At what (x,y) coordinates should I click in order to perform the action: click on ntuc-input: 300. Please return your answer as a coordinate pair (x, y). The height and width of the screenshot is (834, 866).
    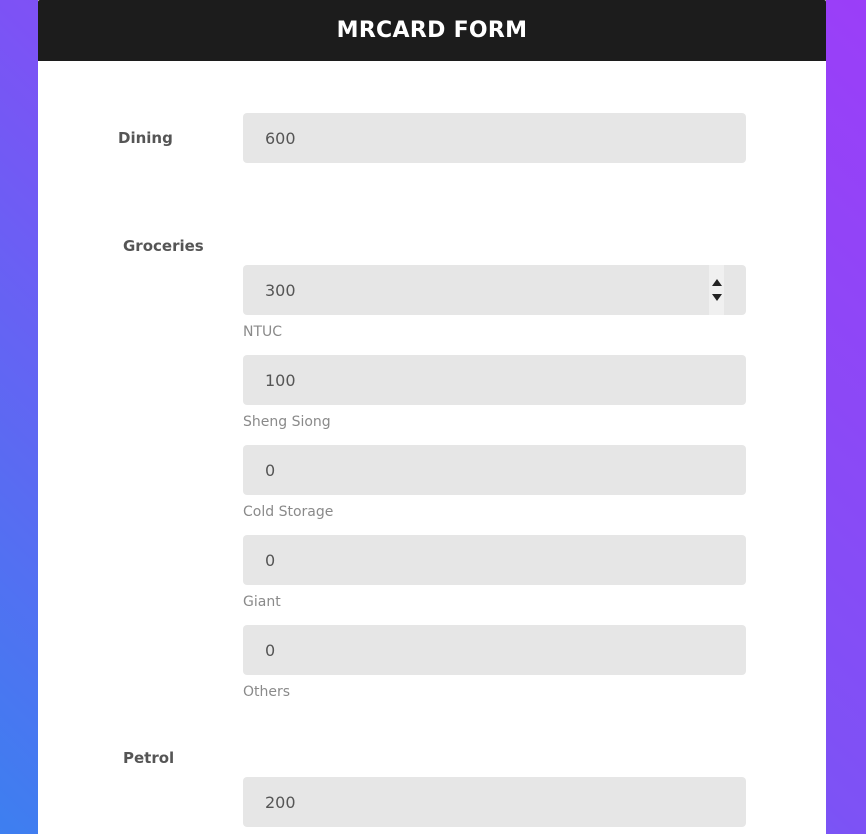
    Looking at the image, I should click on (494, 290).